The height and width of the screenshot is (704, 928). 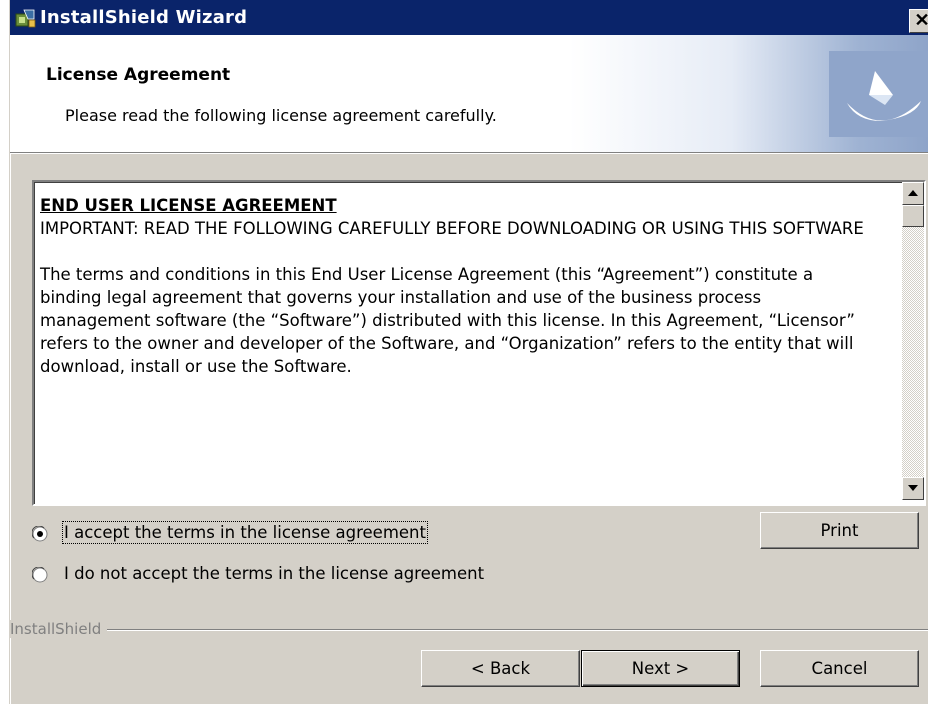 I want to click on close-button: ✕, so click(x=918, y=21).